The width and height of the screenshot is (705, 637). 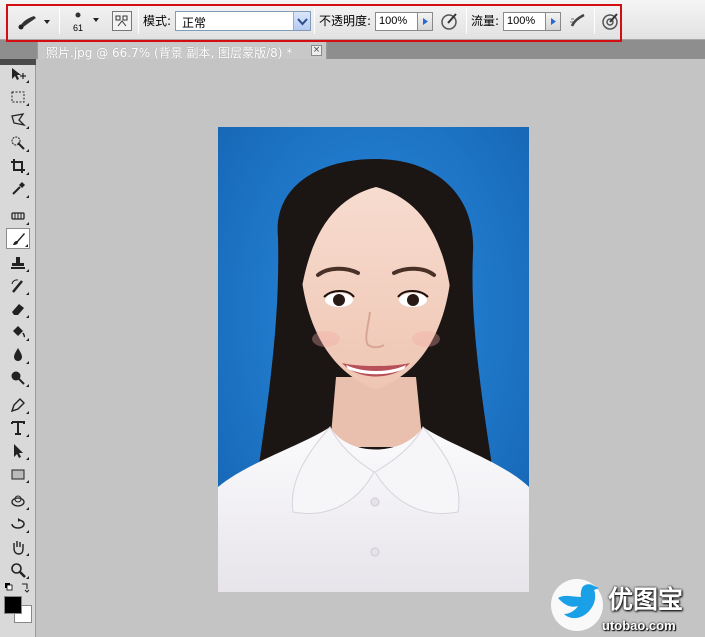 I want to click on healing-brush-tool, so click(x=18, y=215).